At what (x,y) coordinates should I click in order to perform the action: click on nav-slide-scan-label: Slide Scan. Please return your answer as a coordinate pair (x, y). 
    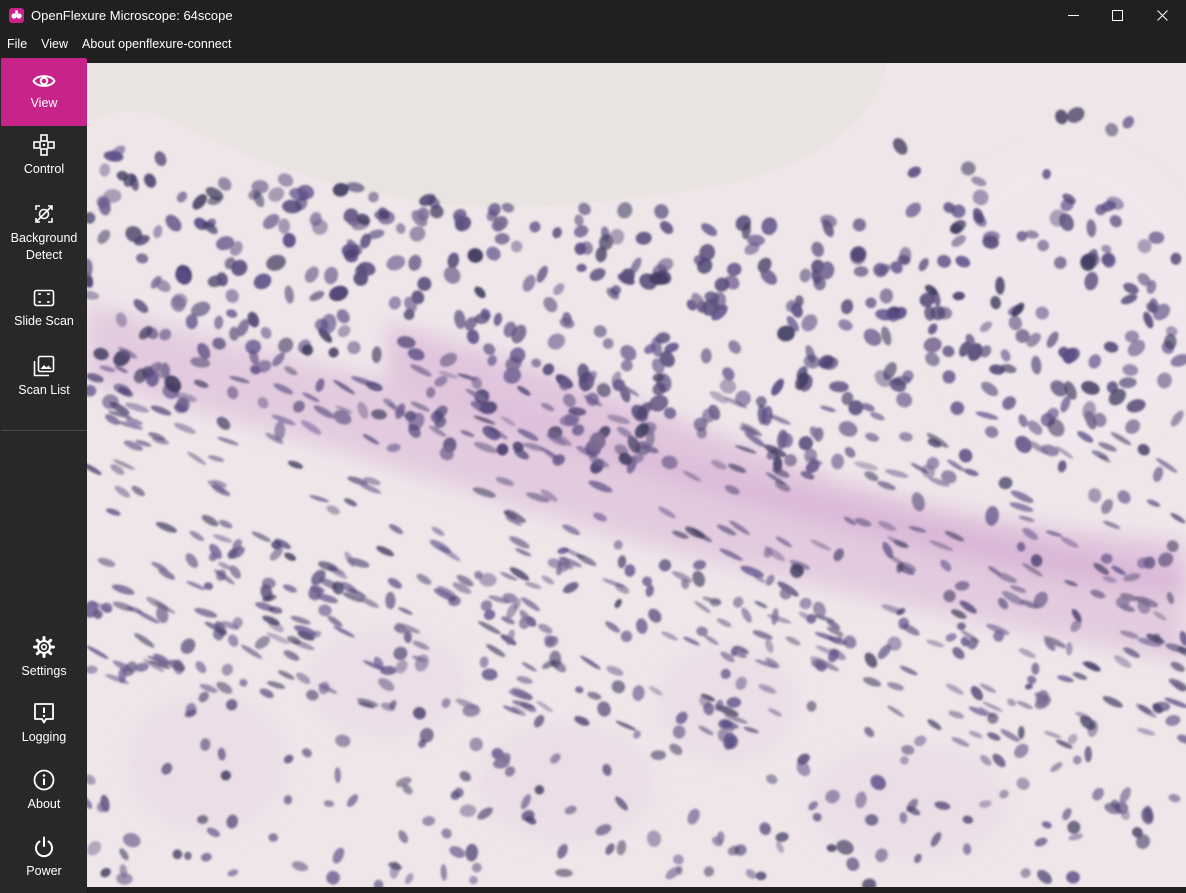
    Looking at the image, I should click on (44, 321).